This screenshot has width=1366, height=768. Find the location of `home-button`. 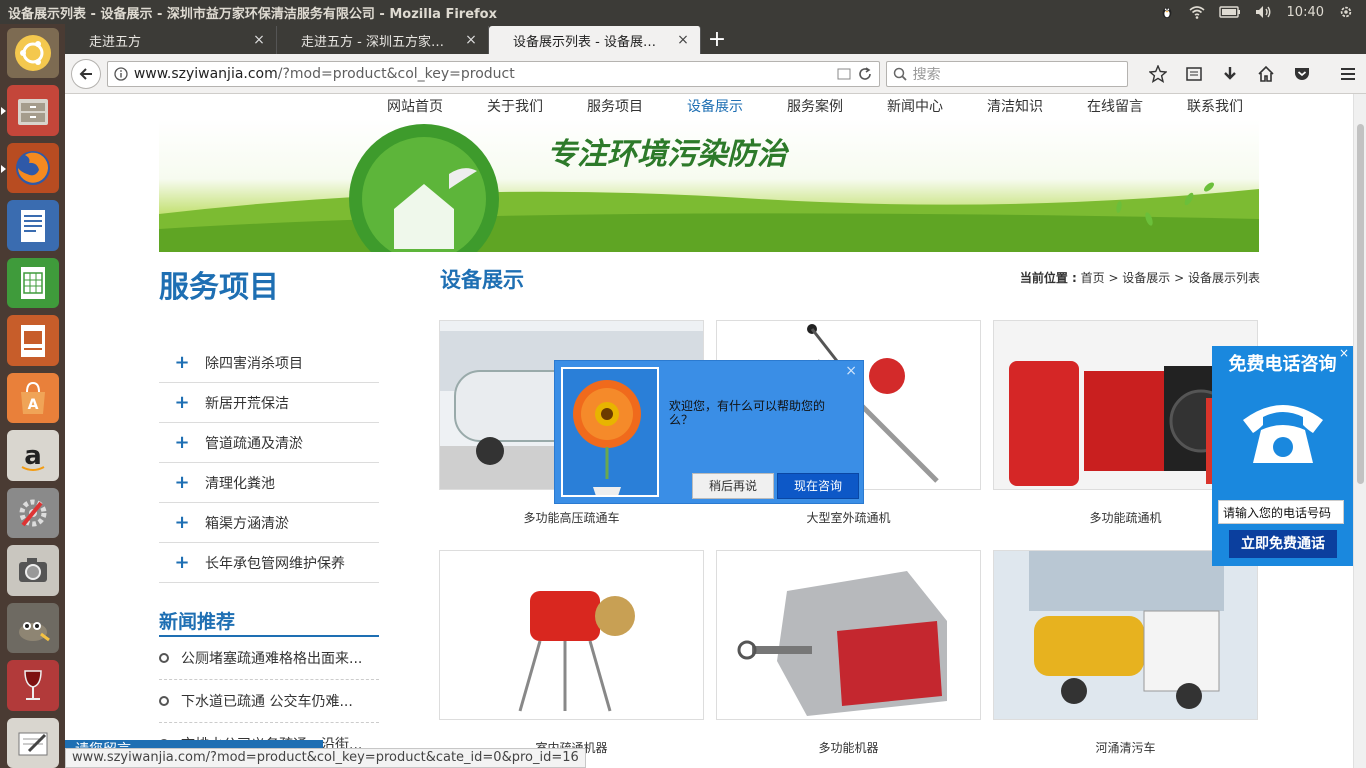

home-button is located at coordinates (1266, 74).